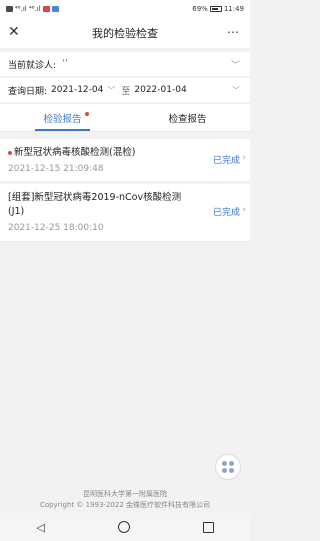 The image size is (320, 541). I want to click on tab-lab-reports: 检验报告, so click(62, 117).